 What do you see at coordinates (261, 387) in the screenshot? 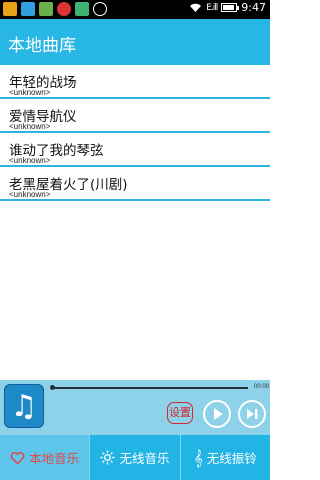
I see `elapsed-time: 00:00` at bounding box center [261, 387].